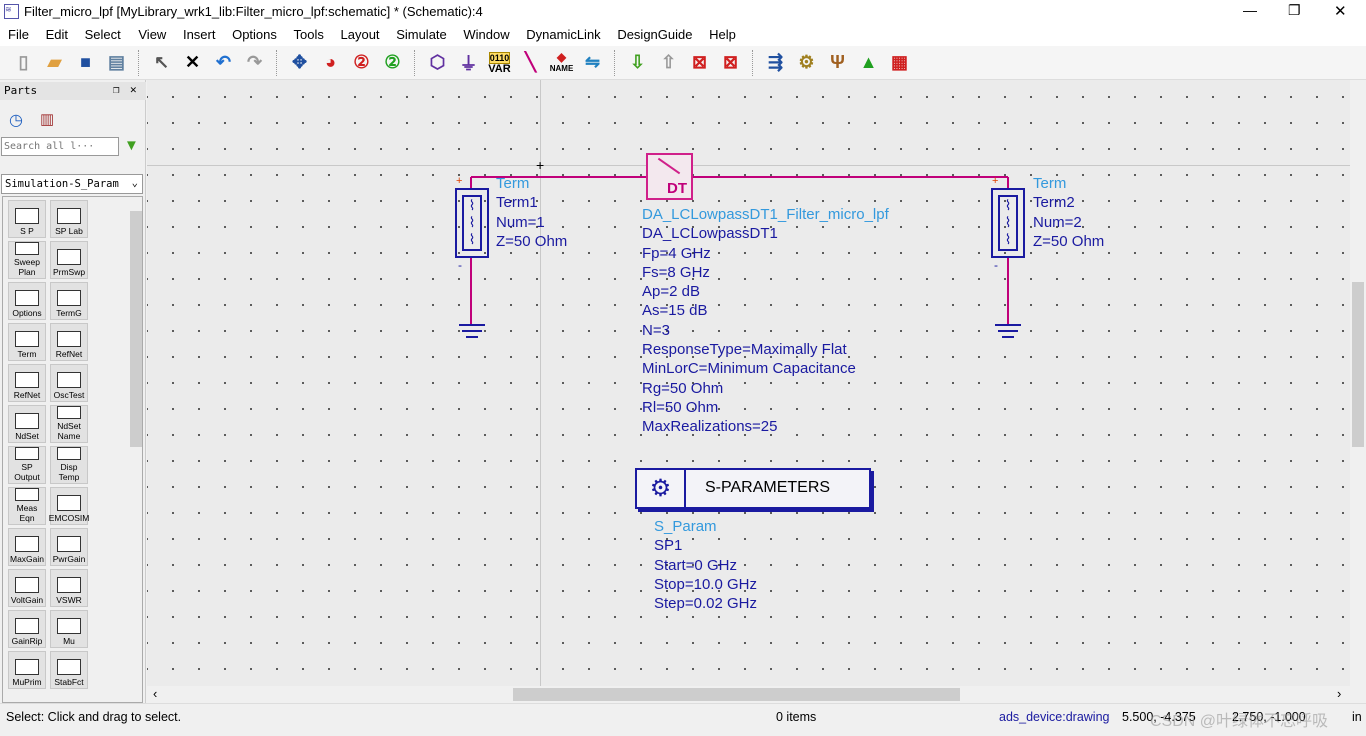  What do you see at coordinates (69, 547) in the screenshot?
I see `part-item: PwrGain` at bounding box center [69, 547].